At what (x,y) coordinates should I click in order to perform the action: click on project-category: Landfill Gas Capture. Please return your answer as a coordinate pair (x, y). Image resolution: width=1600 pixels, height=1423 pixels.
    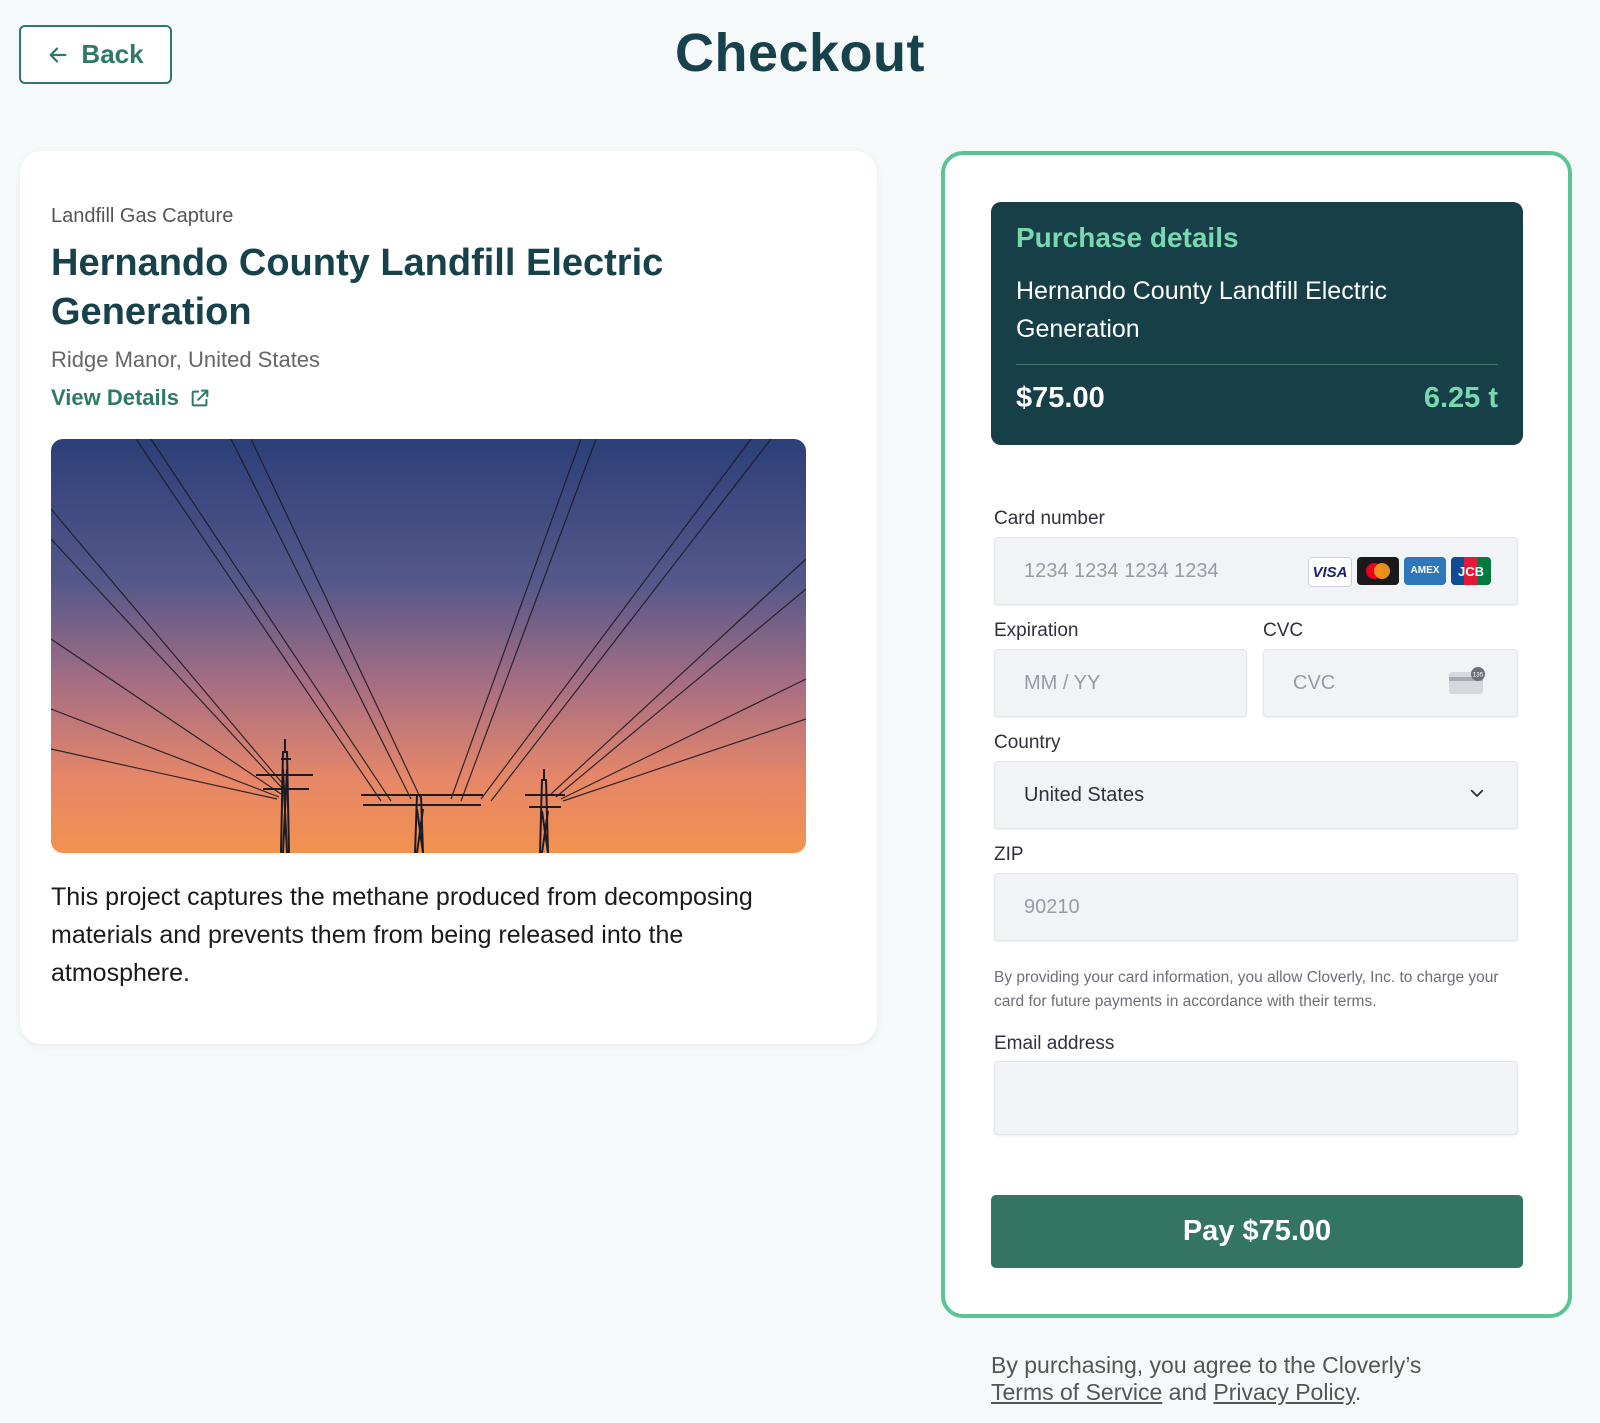
    Looking at the image, I should click on (142, 216).